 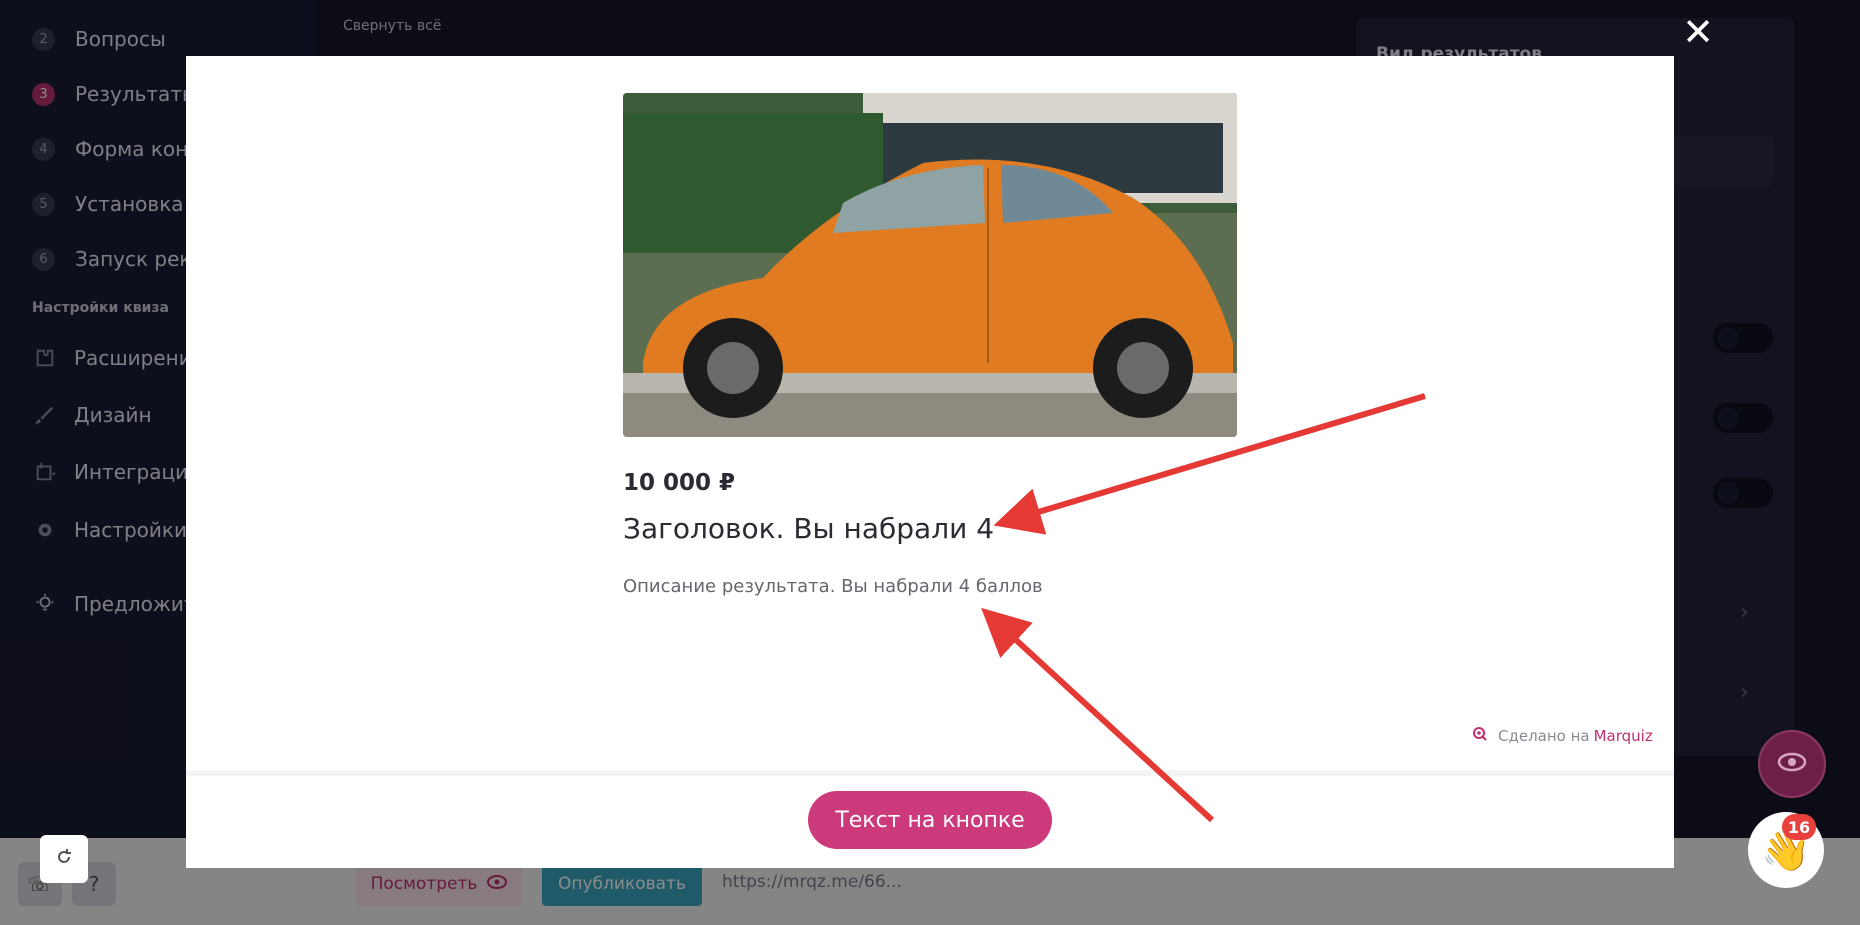 I want to click on eye-icon, so click(x=1792, y=764).